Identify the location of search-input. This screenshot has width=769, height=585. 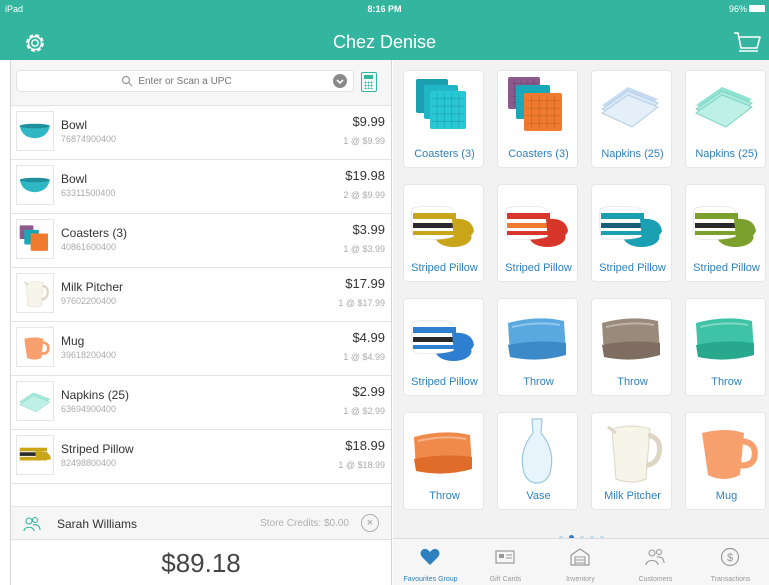
(185, 81).